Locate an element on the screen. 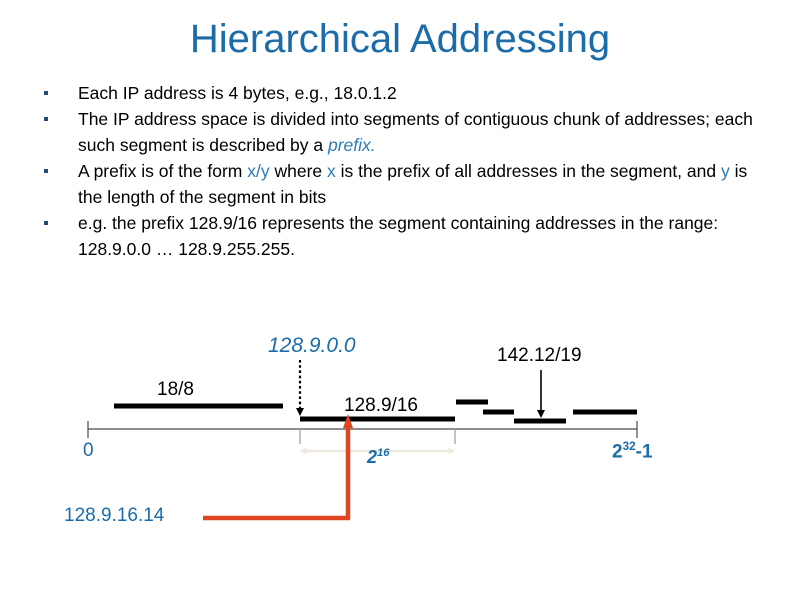  bullet-text: A prefix is of the form is located at coordinates (163, 171).